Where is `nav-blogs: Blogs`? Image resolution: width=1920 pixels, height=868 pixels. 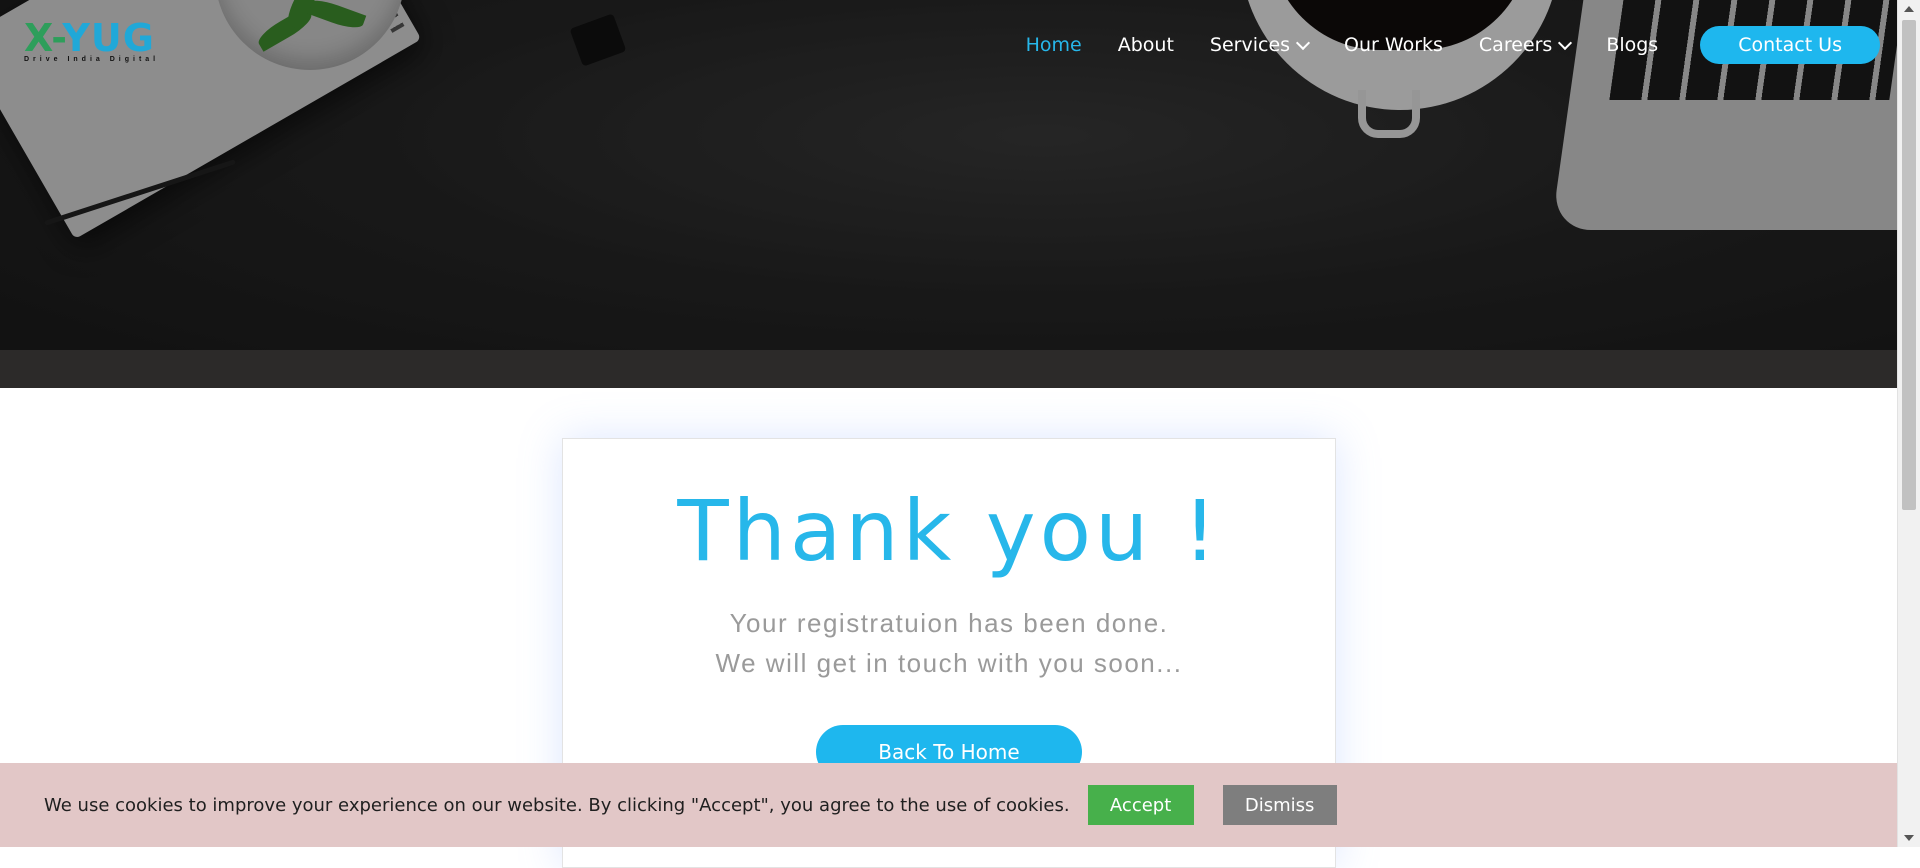
nav-blogs: Blogs is located at coordinates (1632, 45).